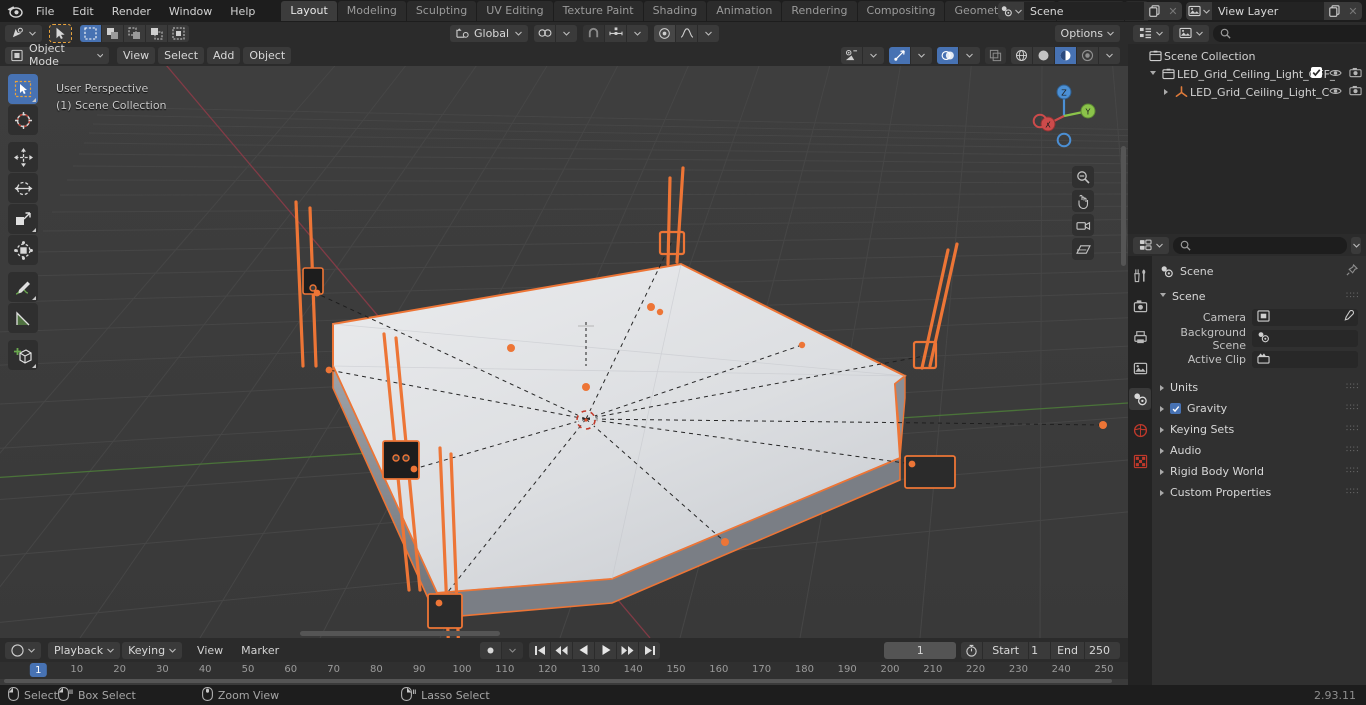 The height and width of the screenshot is (705, 1366). I want to click on outliner-row: LED_Grid_Ceiling_Light_OFF_, so click(1247, 74).